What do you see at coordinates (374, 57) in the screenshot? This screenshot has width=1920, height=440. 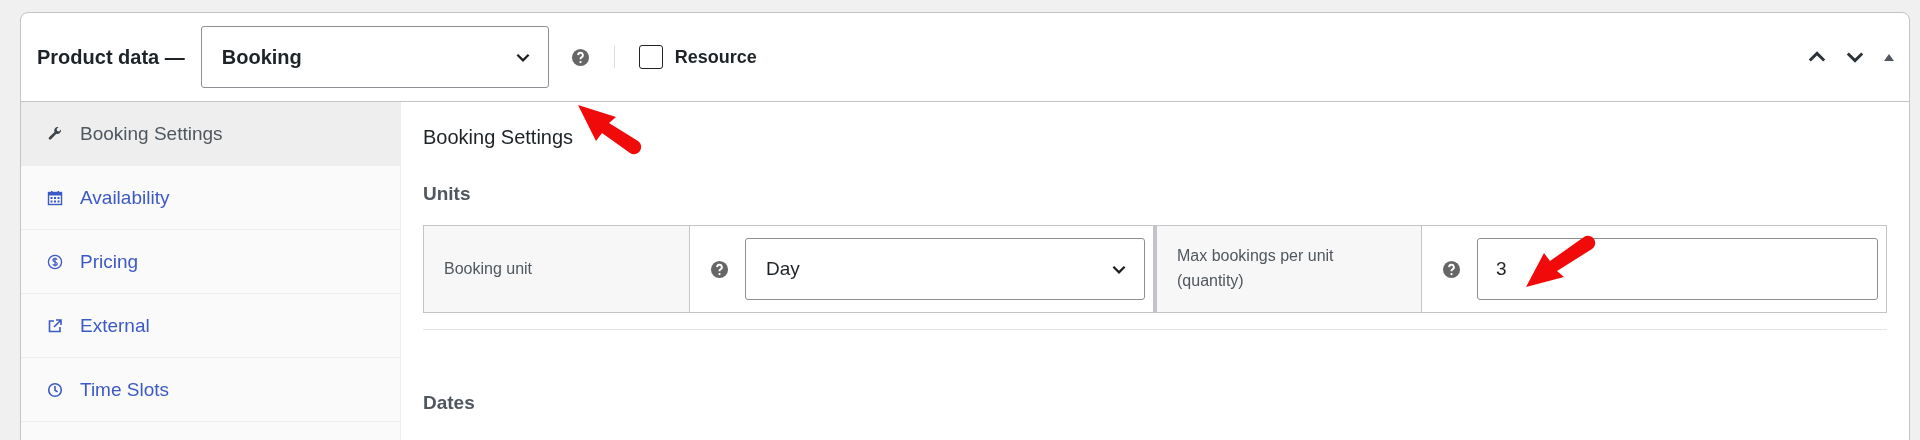 I see `product-type-select: Booking` at bounding box center [374, 57].